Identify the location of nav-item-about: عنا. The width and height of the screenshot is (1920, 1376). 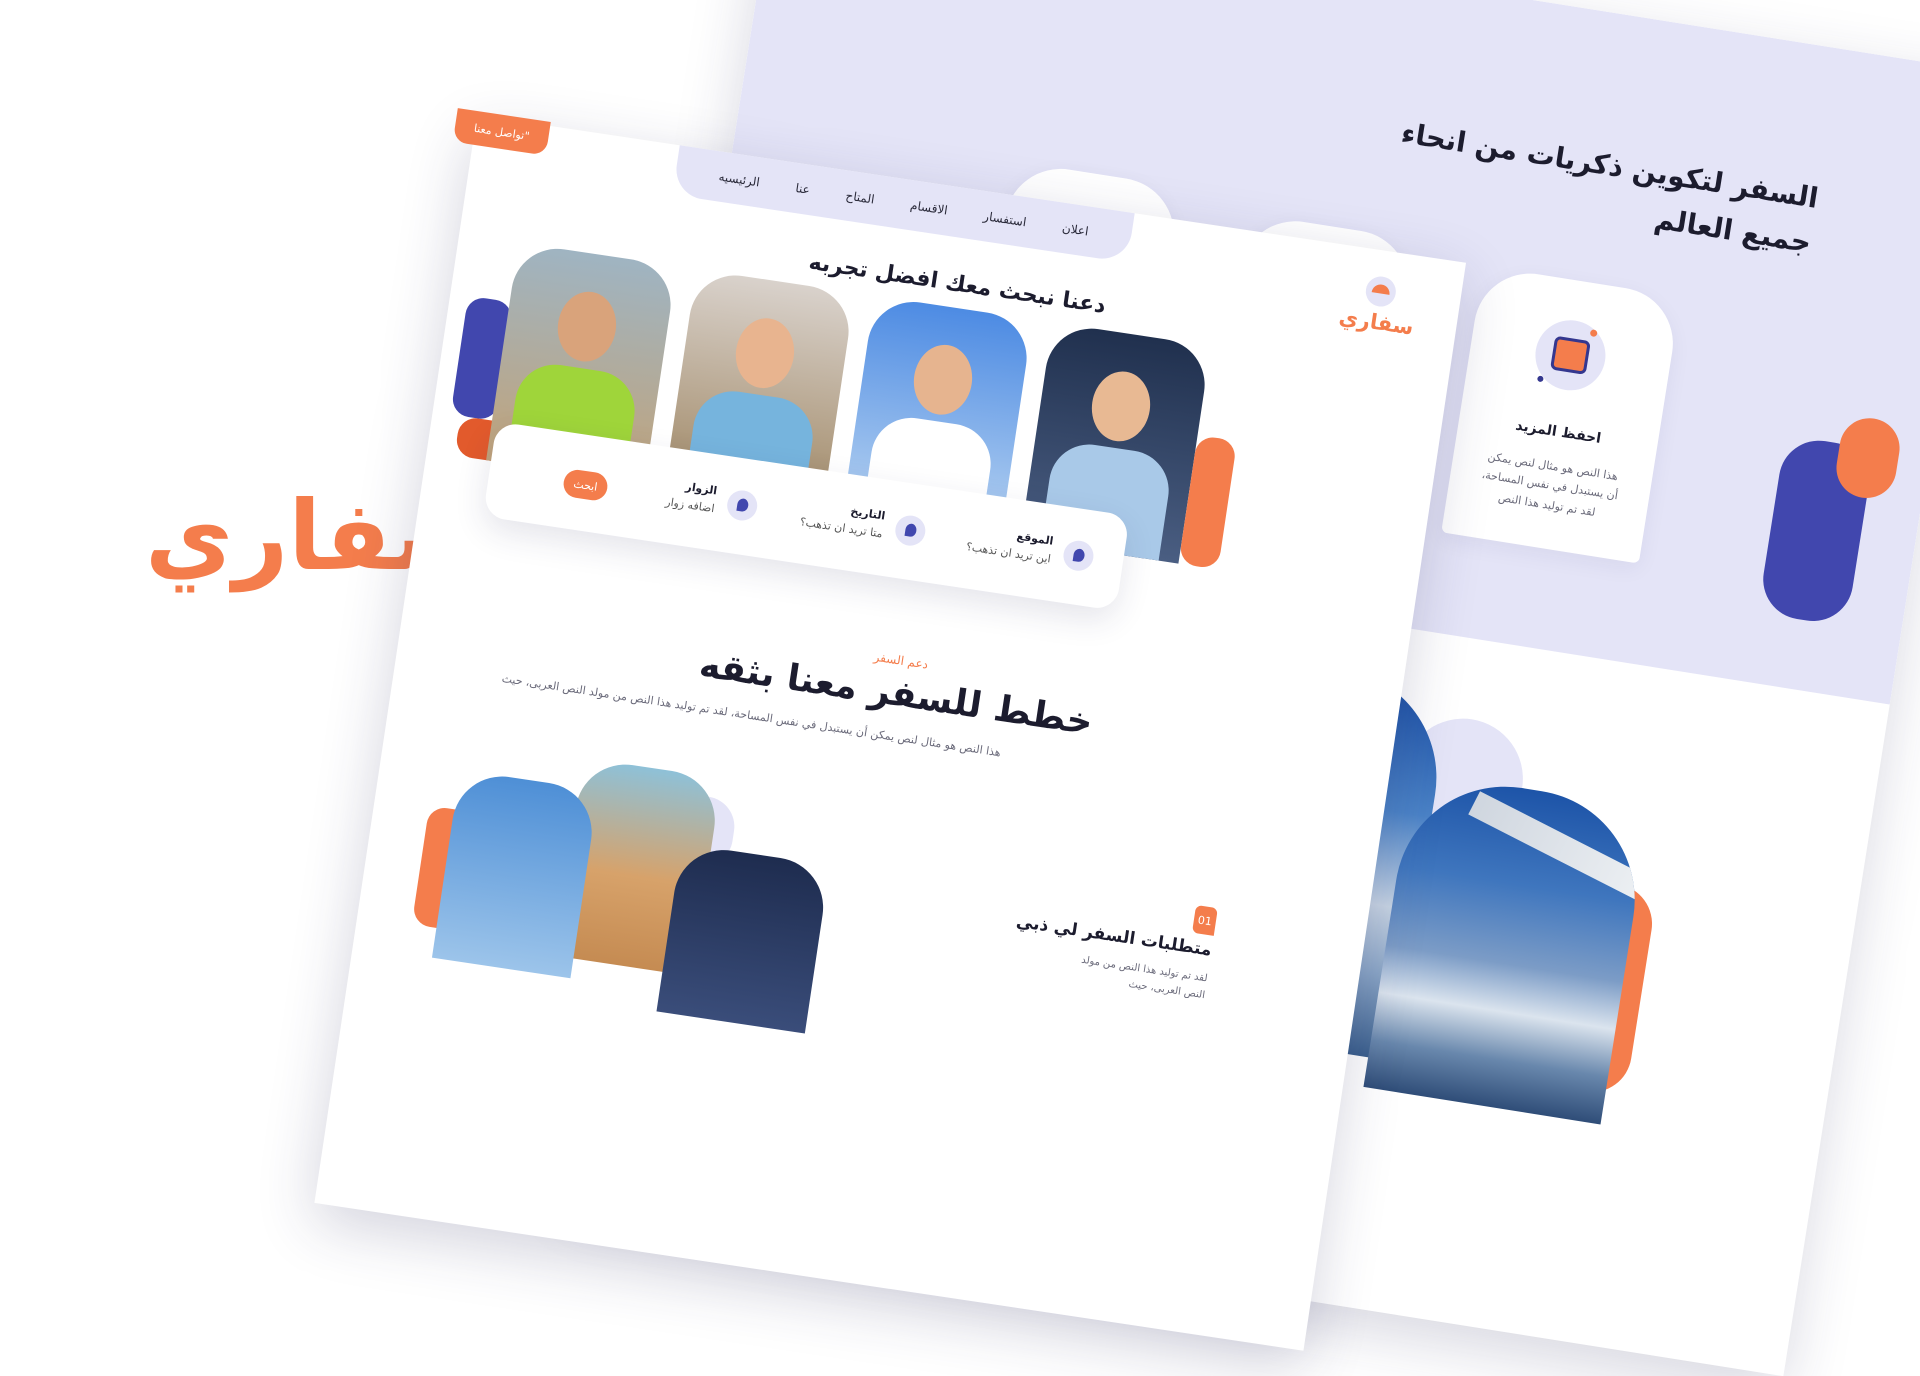
(803, 189).